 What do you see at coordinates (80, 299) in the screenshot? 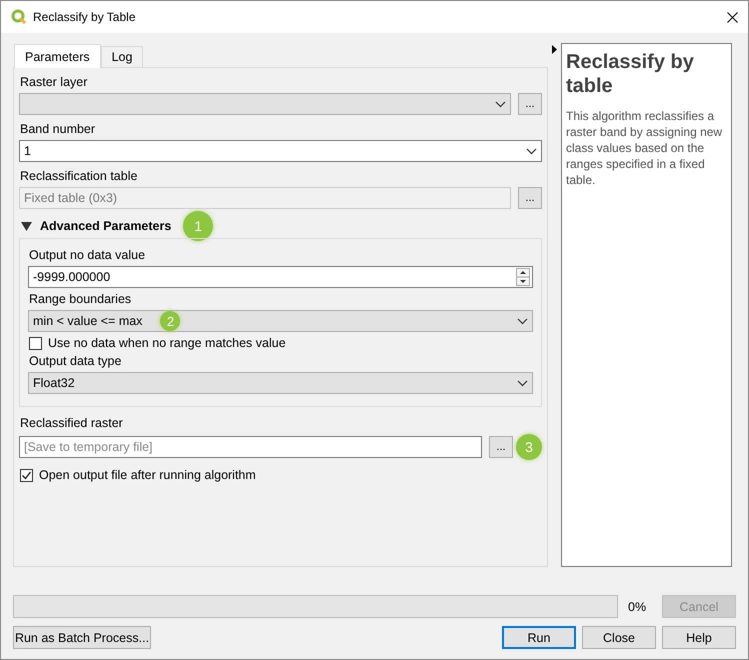
I see `field-label: Range boundaries` at bounding box center [80, 299].